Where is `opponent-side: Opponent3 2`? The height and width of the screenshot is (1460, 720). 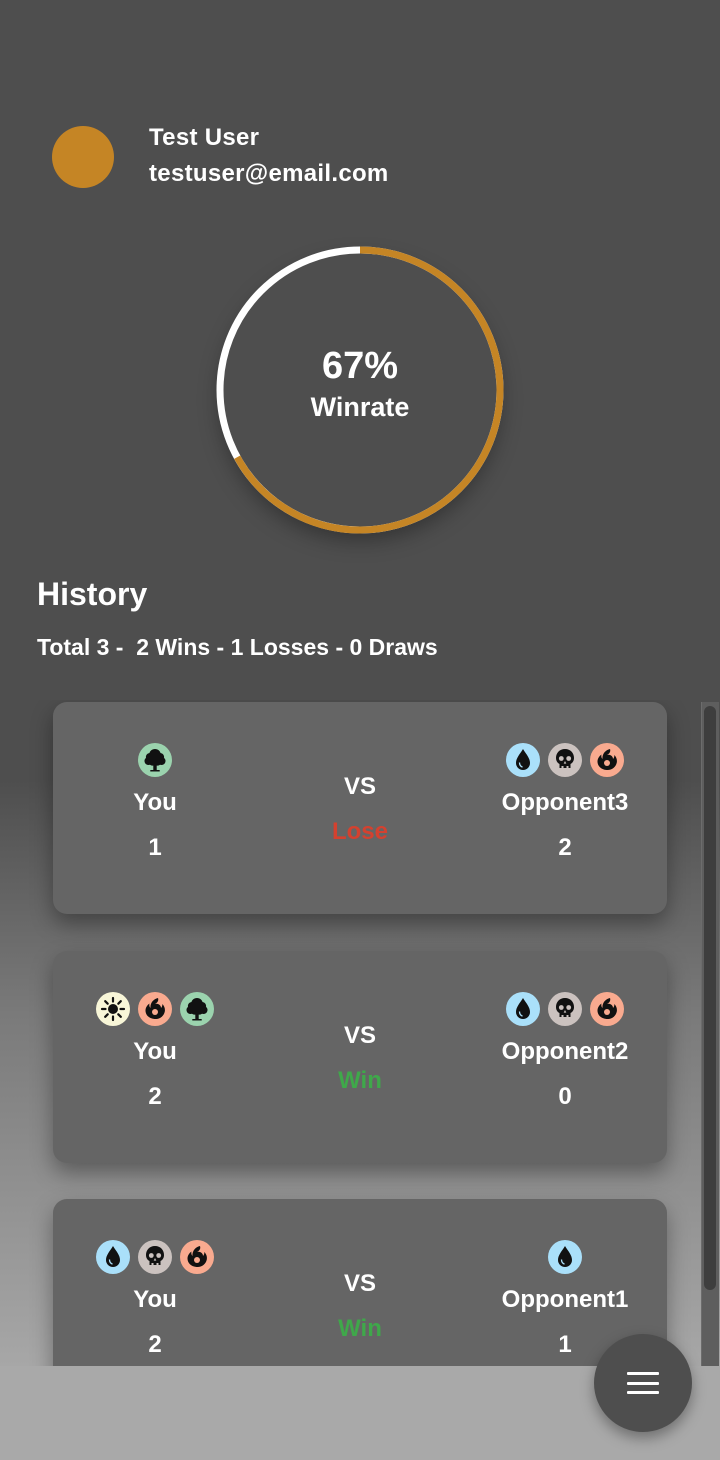 opponent-side: Opponent3 2 is located at coordinates (565, 802).